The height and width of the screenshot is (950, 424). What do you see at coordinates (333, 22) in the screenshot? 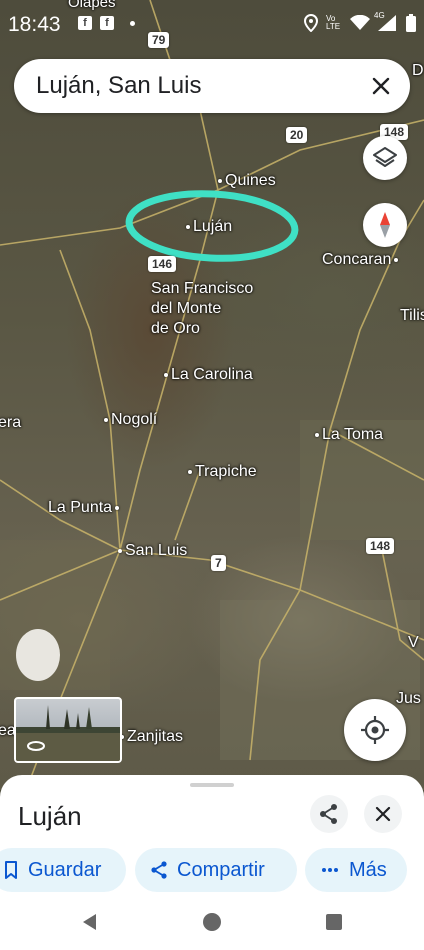
I see `volte-icon: Vo LTE` at bounding box center [333, 22].